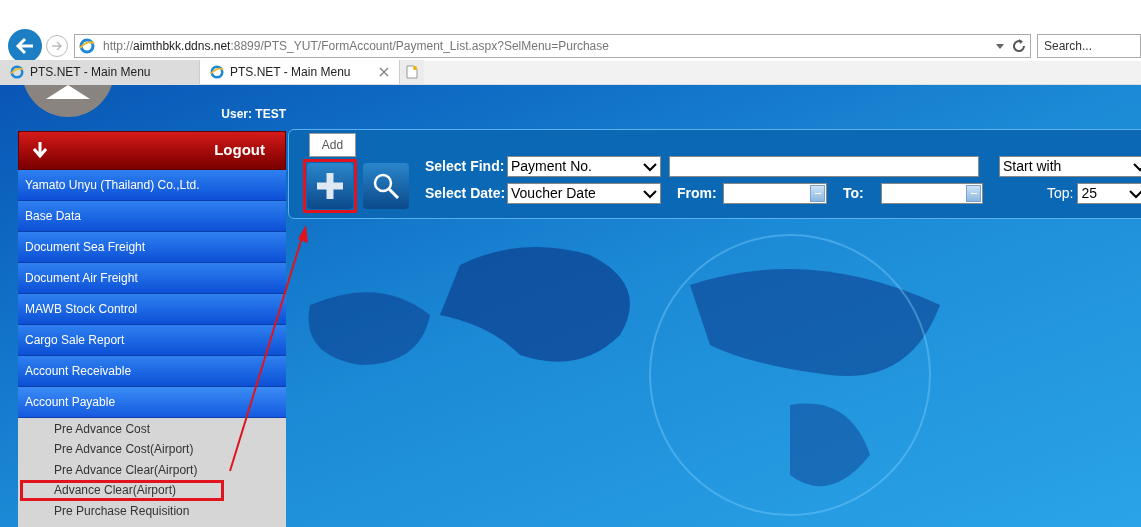 This screenshot has height=527, width=1141. I want to click on menu-item: Document Sea Freight, so click(152, 247).